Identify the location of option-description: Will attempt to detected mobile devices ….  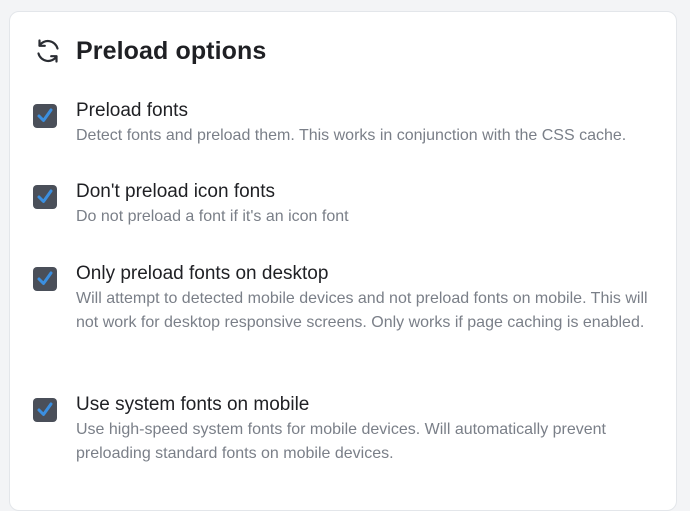
(362, 310).